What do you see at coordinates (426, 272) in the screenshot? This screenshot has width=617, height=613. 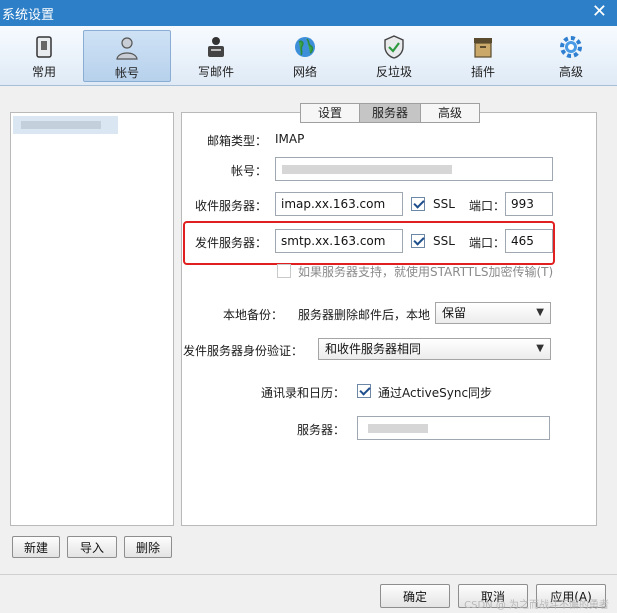 I see `starttls-label: 如果服务器支持，就使用STARTTLS加密传输(T)` at bounding box center [426, 272].